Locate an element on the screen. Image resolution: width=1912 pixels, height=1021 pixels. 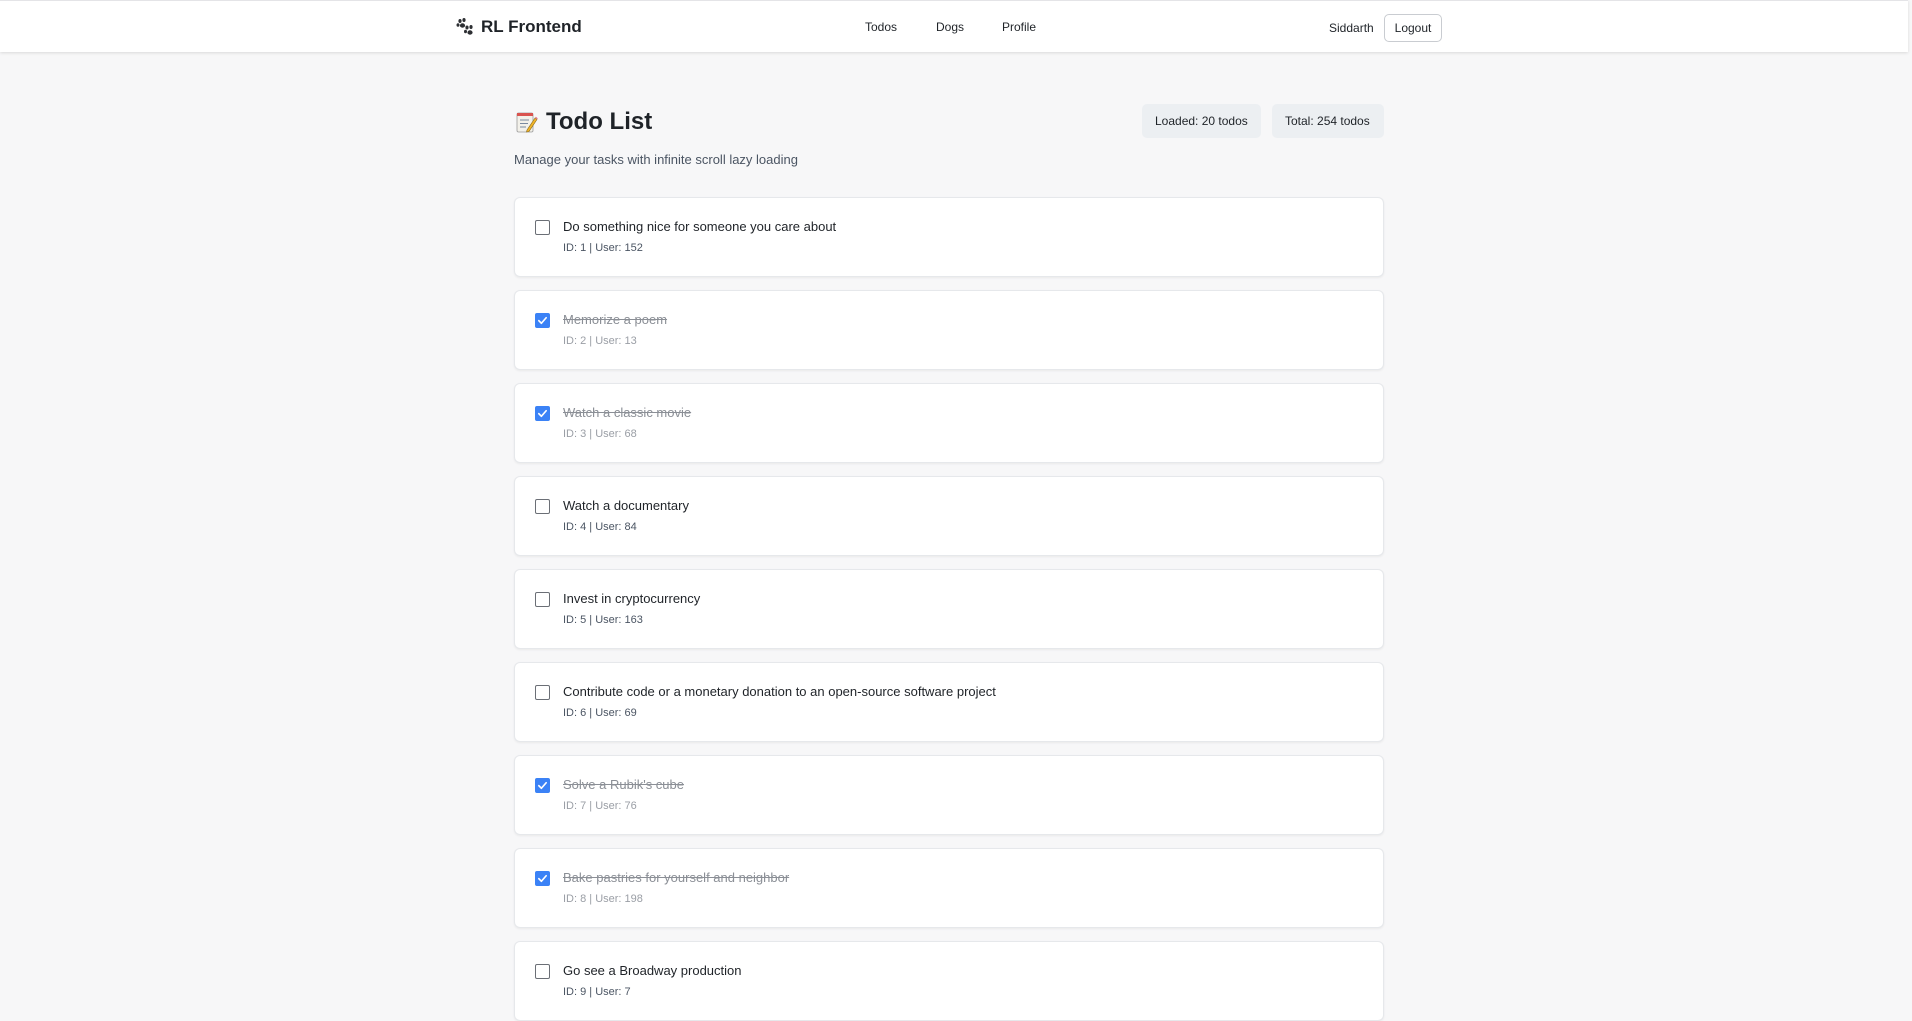
nav-link-dogs: Dogs is located at coordinates (950, 27).